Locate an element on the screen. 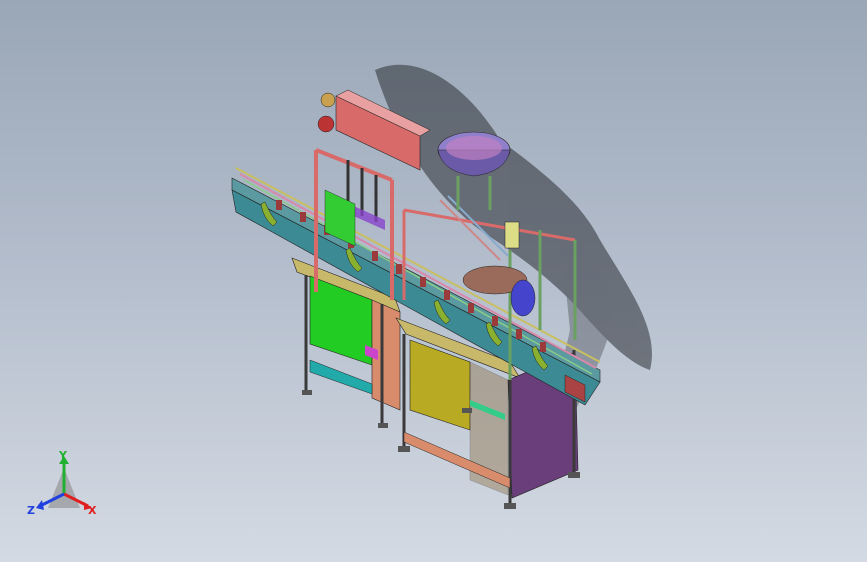 This screenshot has width=867, height=562. z-axis-label: Z is located at coordinates (31, 510).